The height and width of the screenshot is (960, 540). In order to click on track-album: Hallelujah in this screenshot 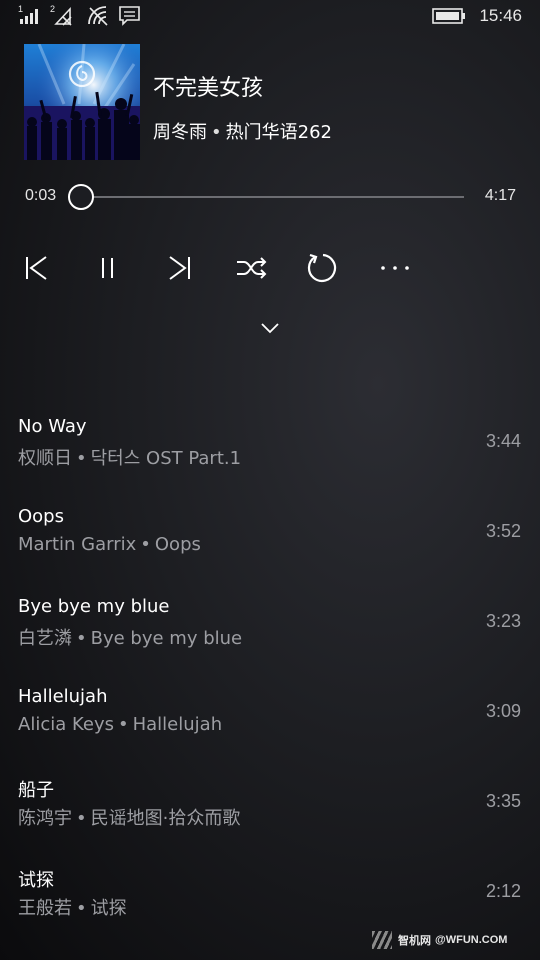, I will do `click(177, 724)`.